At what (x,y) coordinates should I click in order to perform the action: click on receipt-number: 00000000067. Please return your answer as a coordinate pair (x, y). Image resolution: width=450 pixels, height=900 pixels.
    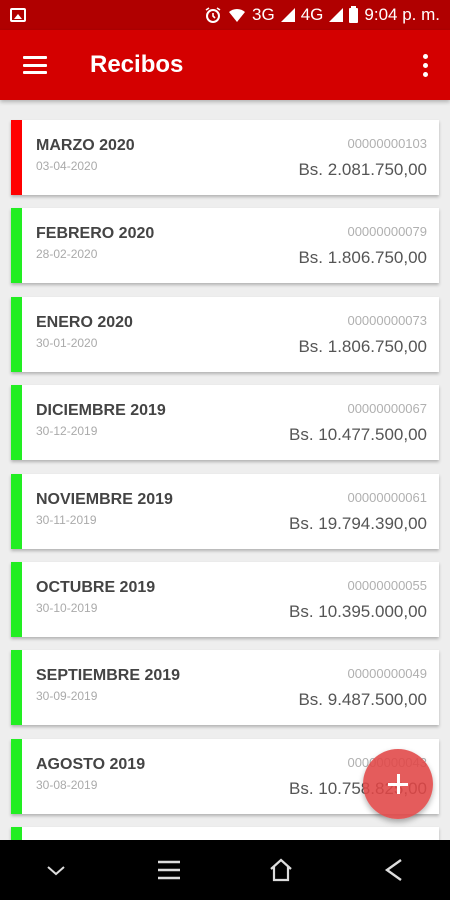
    Looking at the image, I should click on (387, 408).